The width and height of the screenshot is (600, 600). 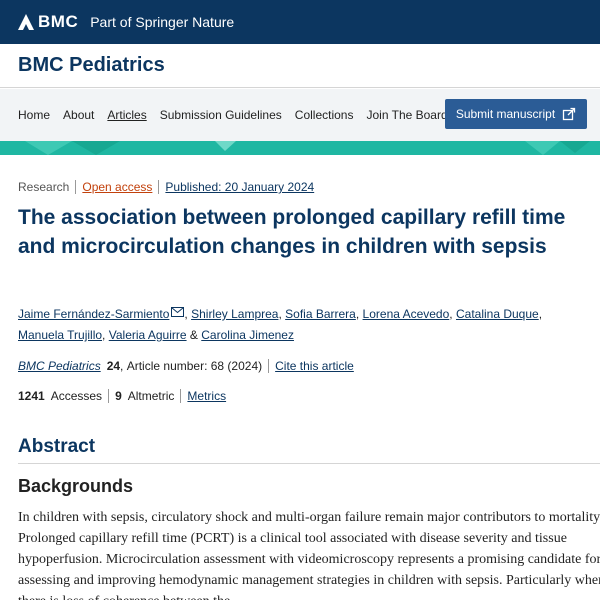 What do you see at coordinates (91, 65) in the screenshot?
I see `journal-title: BMC Pediatrics` at bounding box center [91, 65].